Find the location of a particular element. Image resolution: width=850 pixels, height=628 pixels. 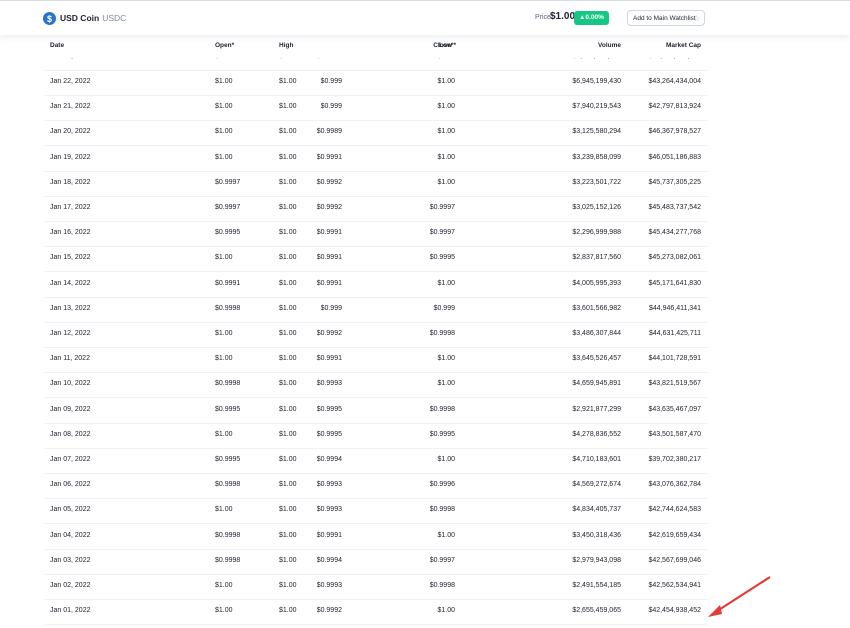

cell-low: $0.9993 is located at coordinates (329, 510).